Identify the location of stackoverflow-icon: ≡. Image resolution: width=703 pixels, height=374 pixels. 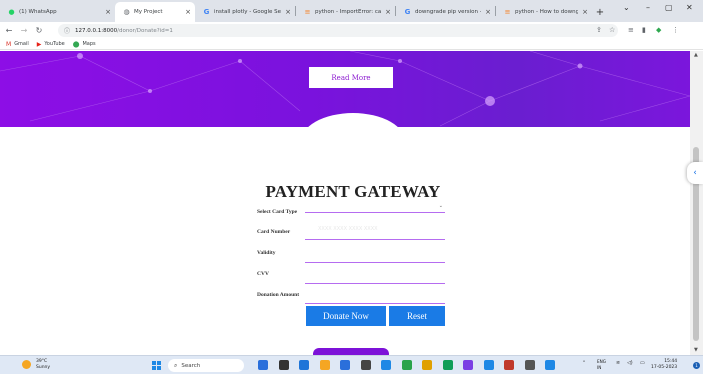
(307, 11).